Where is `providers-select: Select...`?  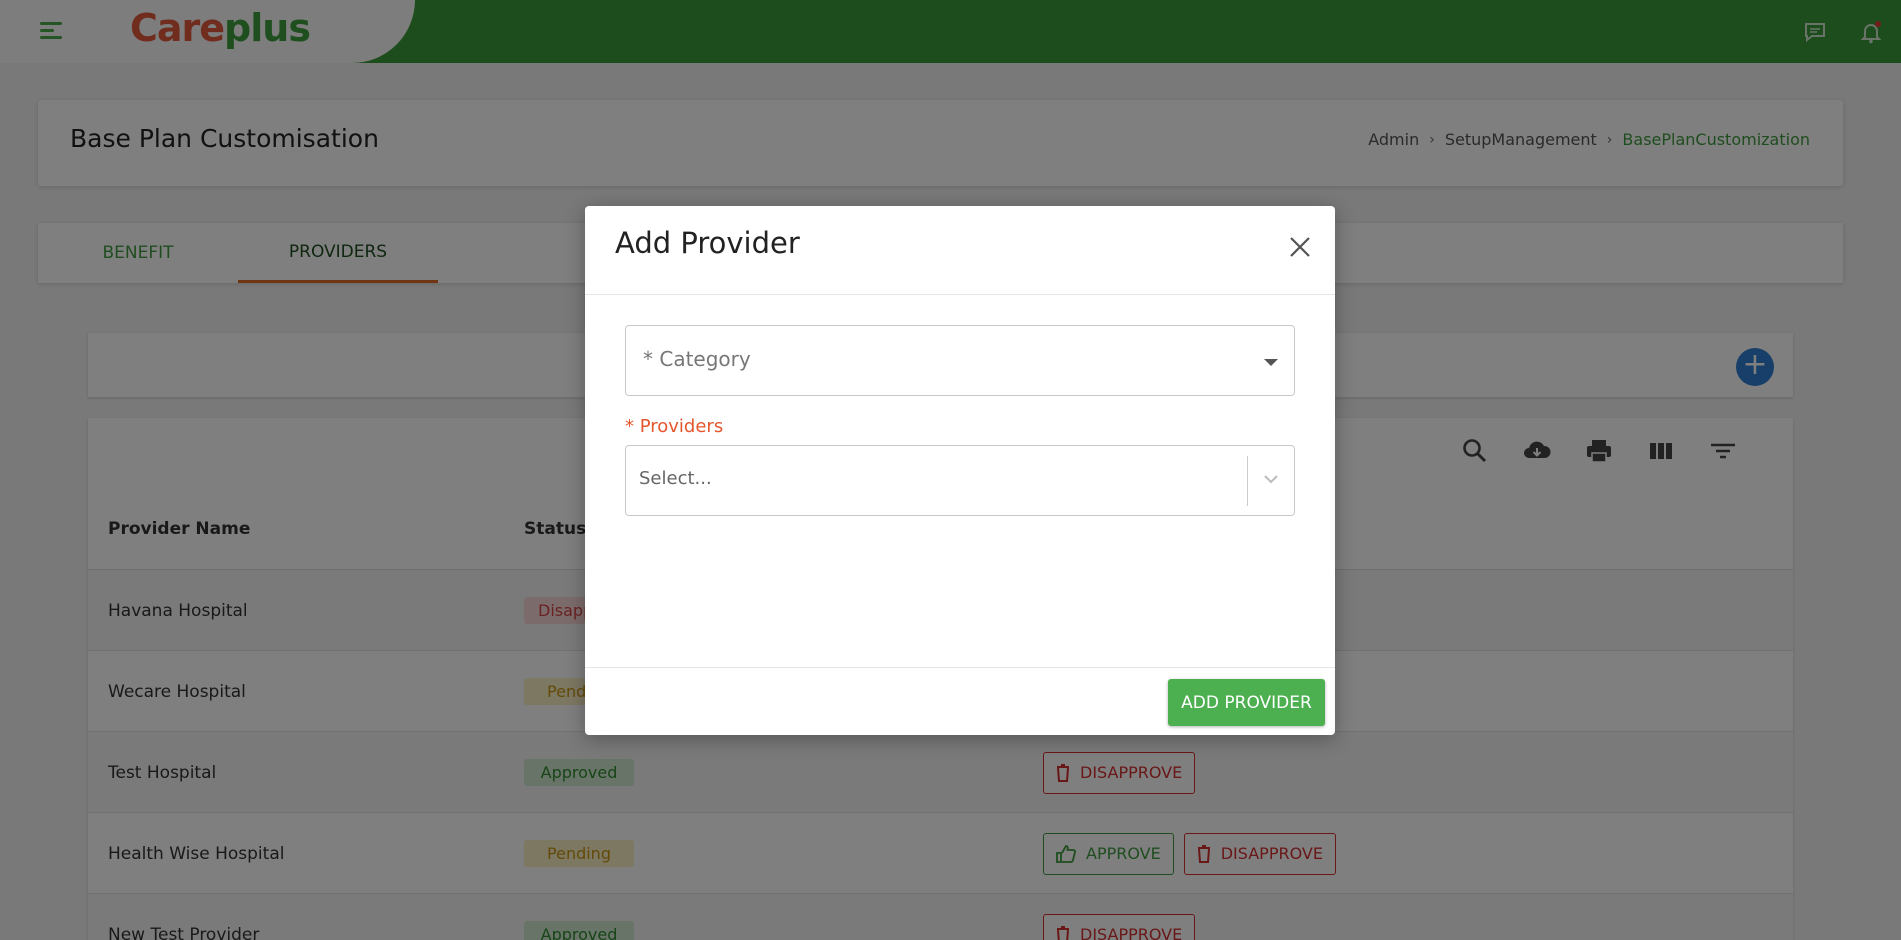
providers-select: Select... is located at coordinates (960, 480).